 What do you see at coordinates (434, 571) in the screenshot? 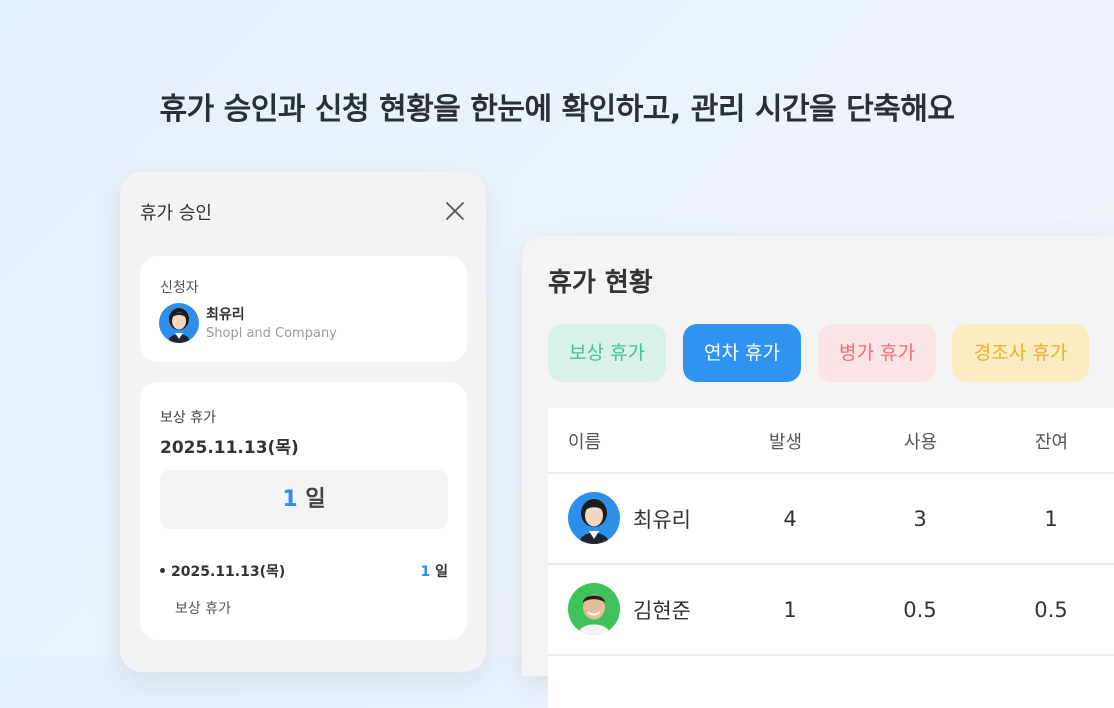
I see `item-days: 1 일` at bounding box center [434, 571].